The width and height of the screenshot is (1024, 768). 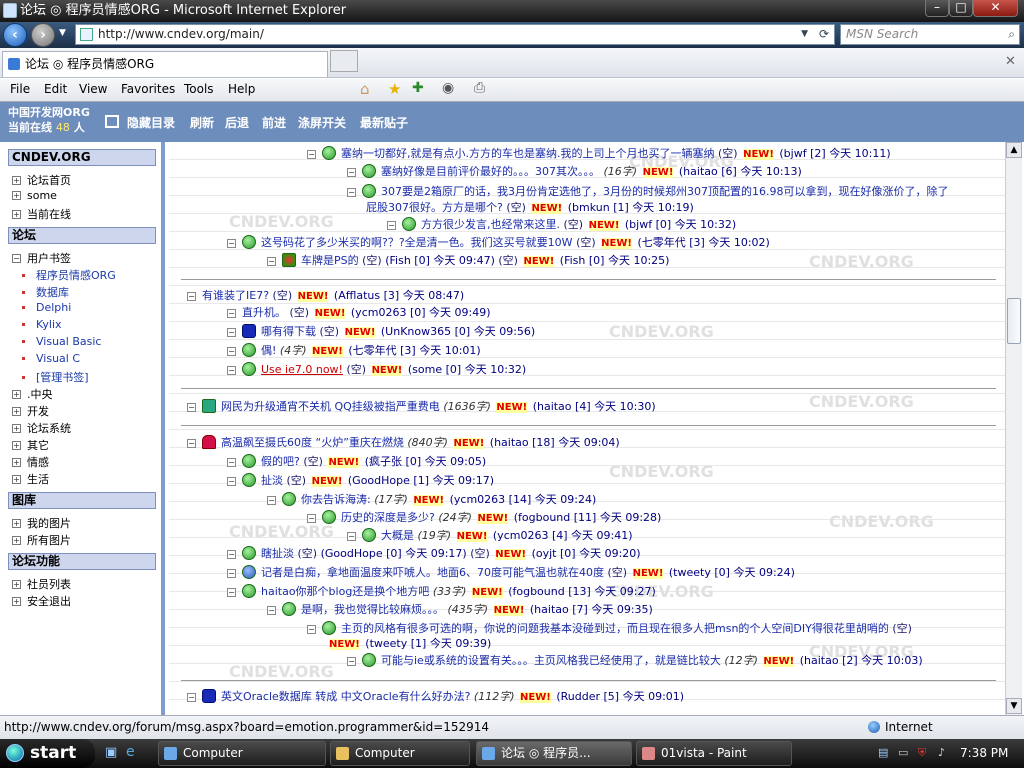 I want to click on close-tab-icon: ✕, so click(x=1010, y=61).